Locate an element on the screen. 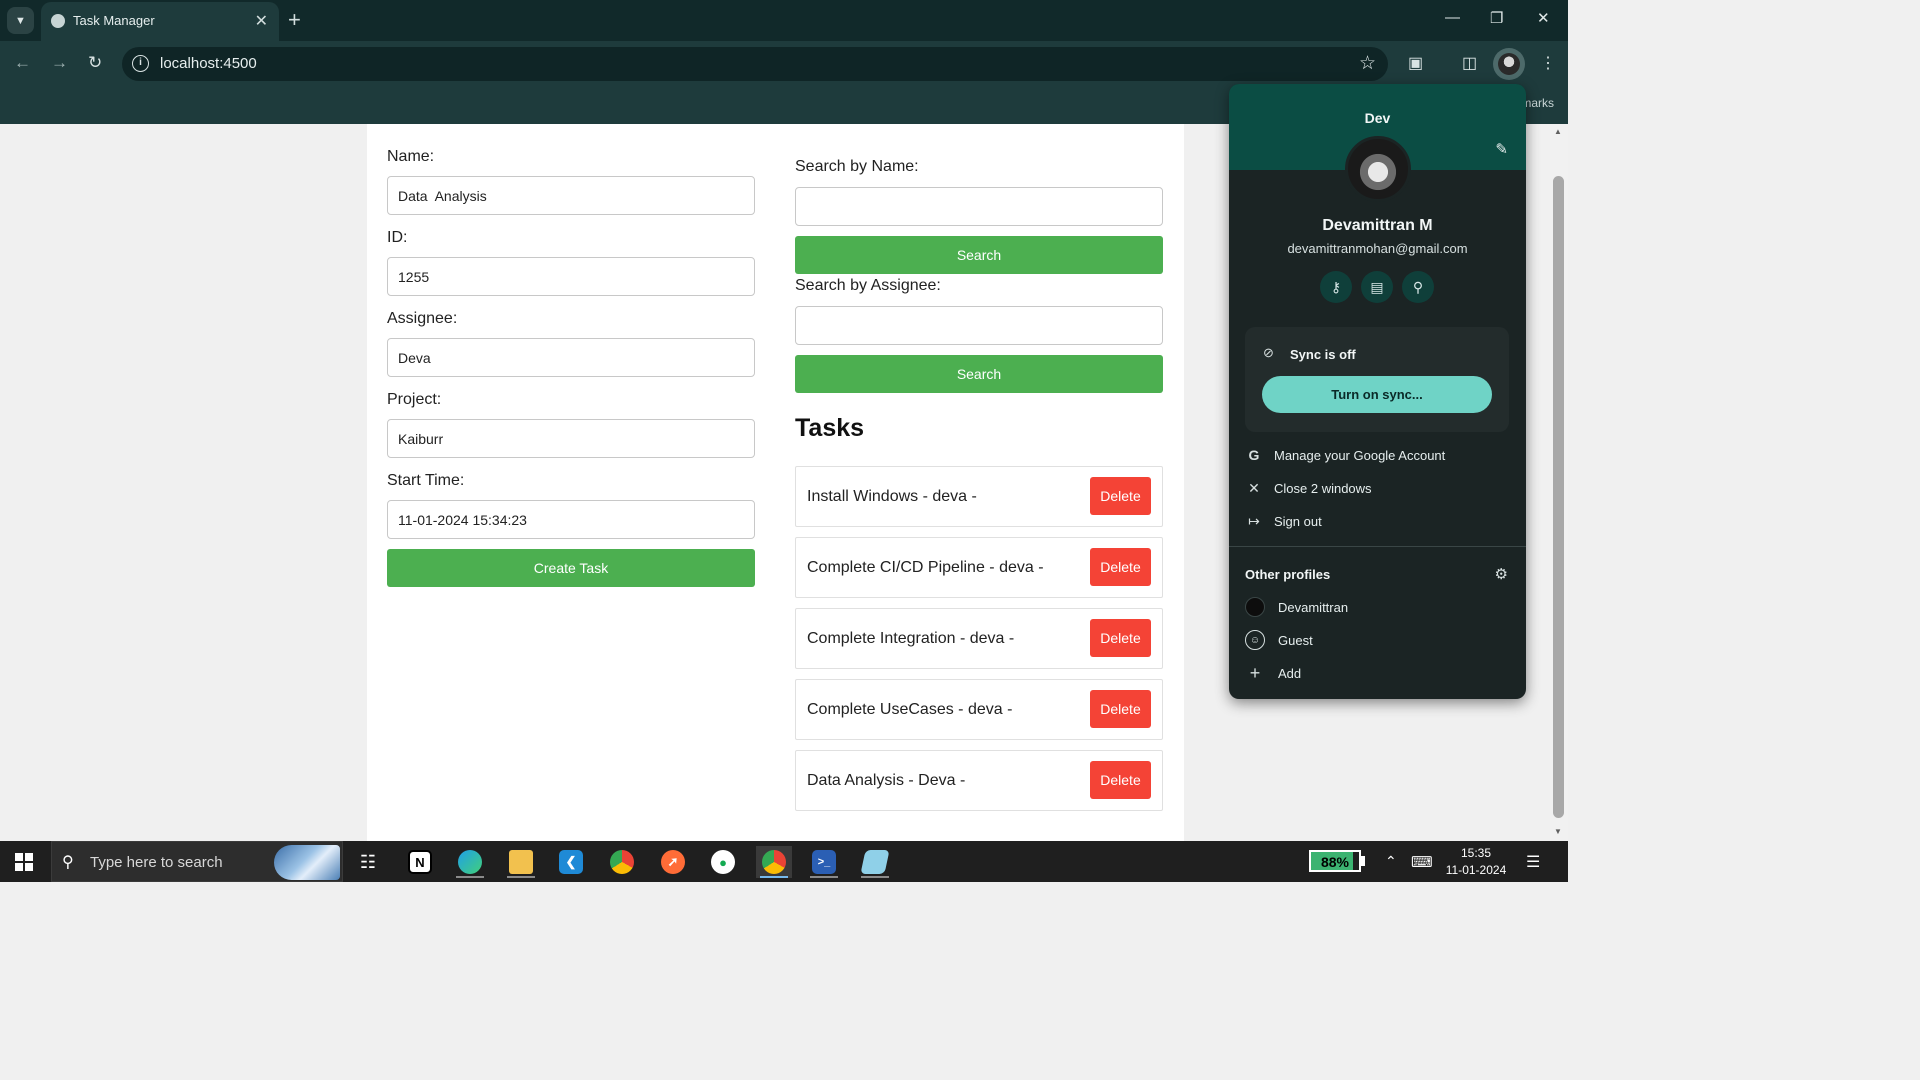 The image size is (1920, 1080). sign-out-item: ↦ Sign out is located at coordinates (1377, 522).